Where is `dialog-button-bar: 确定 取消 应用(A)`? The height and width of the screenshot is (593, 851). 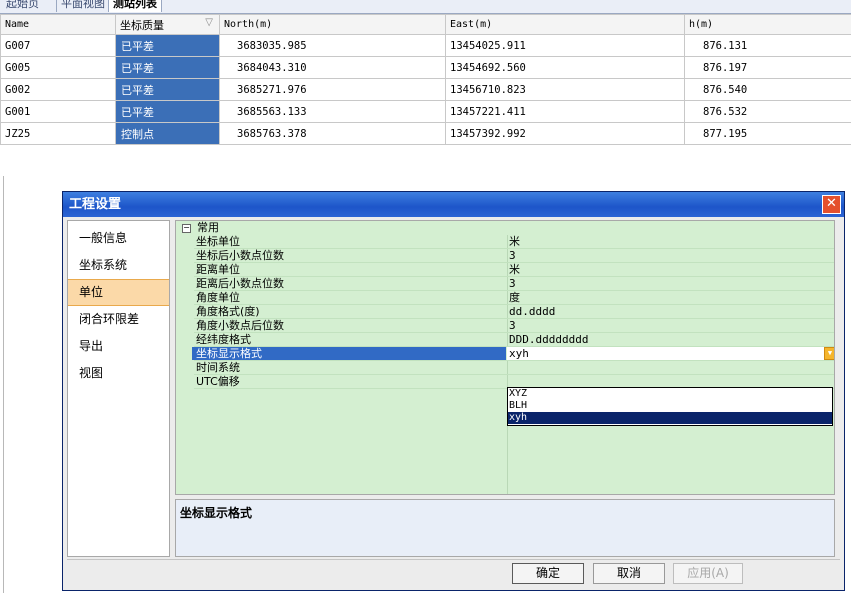 dialog-button-bar: 确定 取消 应用(A) is located at coordinates (453, 573).